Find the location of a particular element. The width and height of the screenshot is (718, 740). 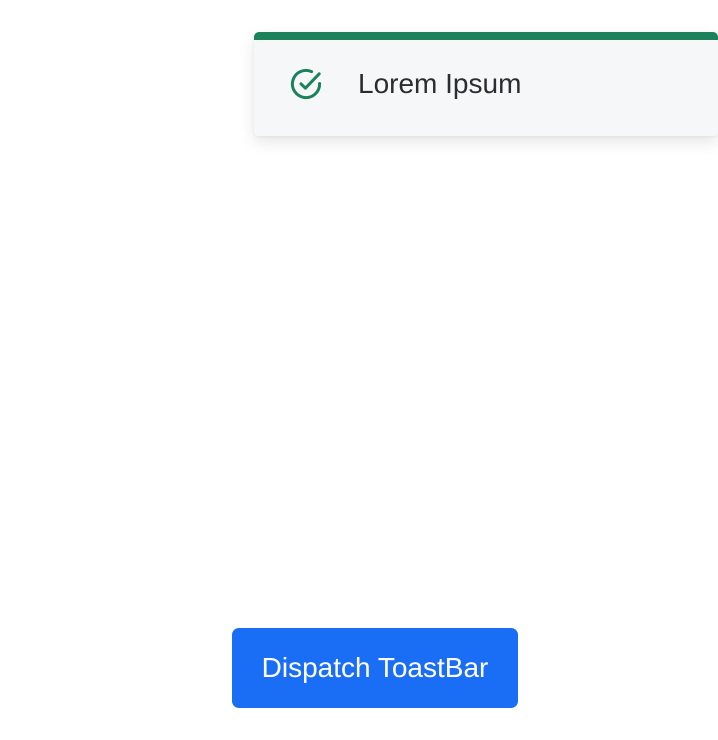

check-circle-icon is located at coordinates (306, 84).